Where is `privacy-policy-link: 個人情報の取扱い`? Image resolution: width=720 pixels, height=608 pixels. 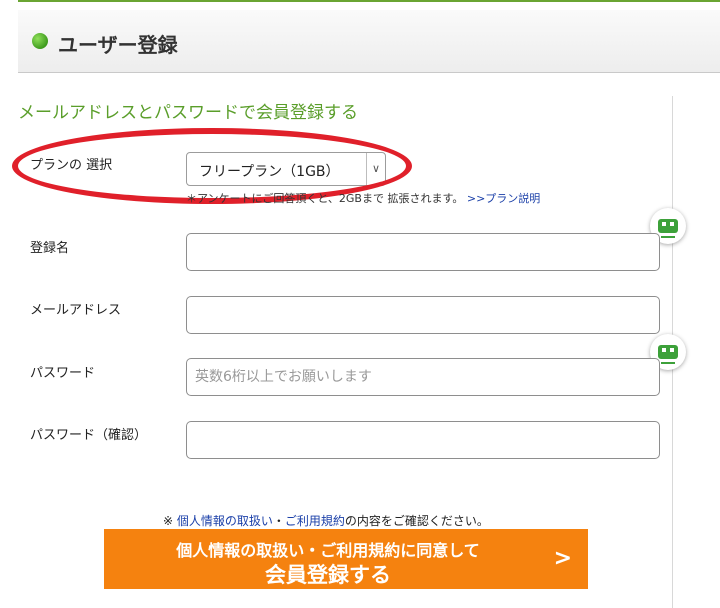 privacy-policy-link: 個人情報の取扱い is located at coordinates (225, 521).